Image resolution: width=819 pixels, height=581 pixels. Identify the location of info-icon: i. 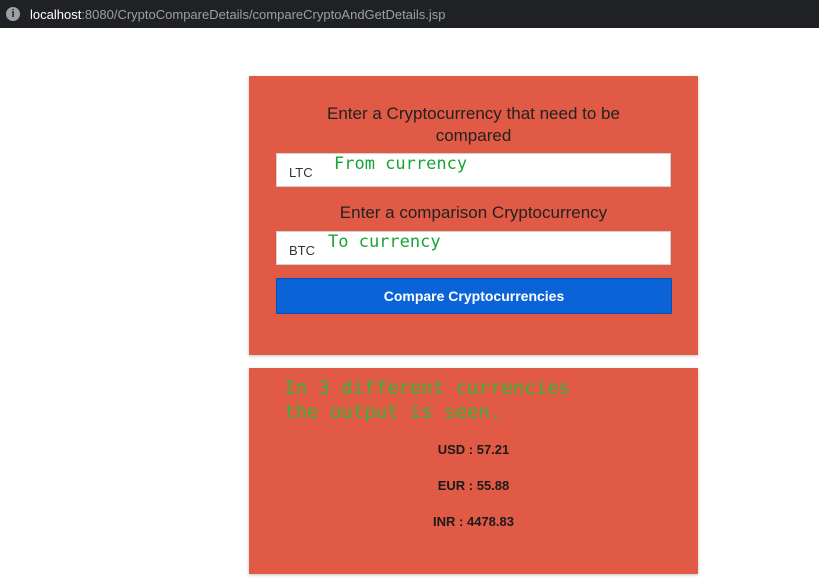
(13, 14).